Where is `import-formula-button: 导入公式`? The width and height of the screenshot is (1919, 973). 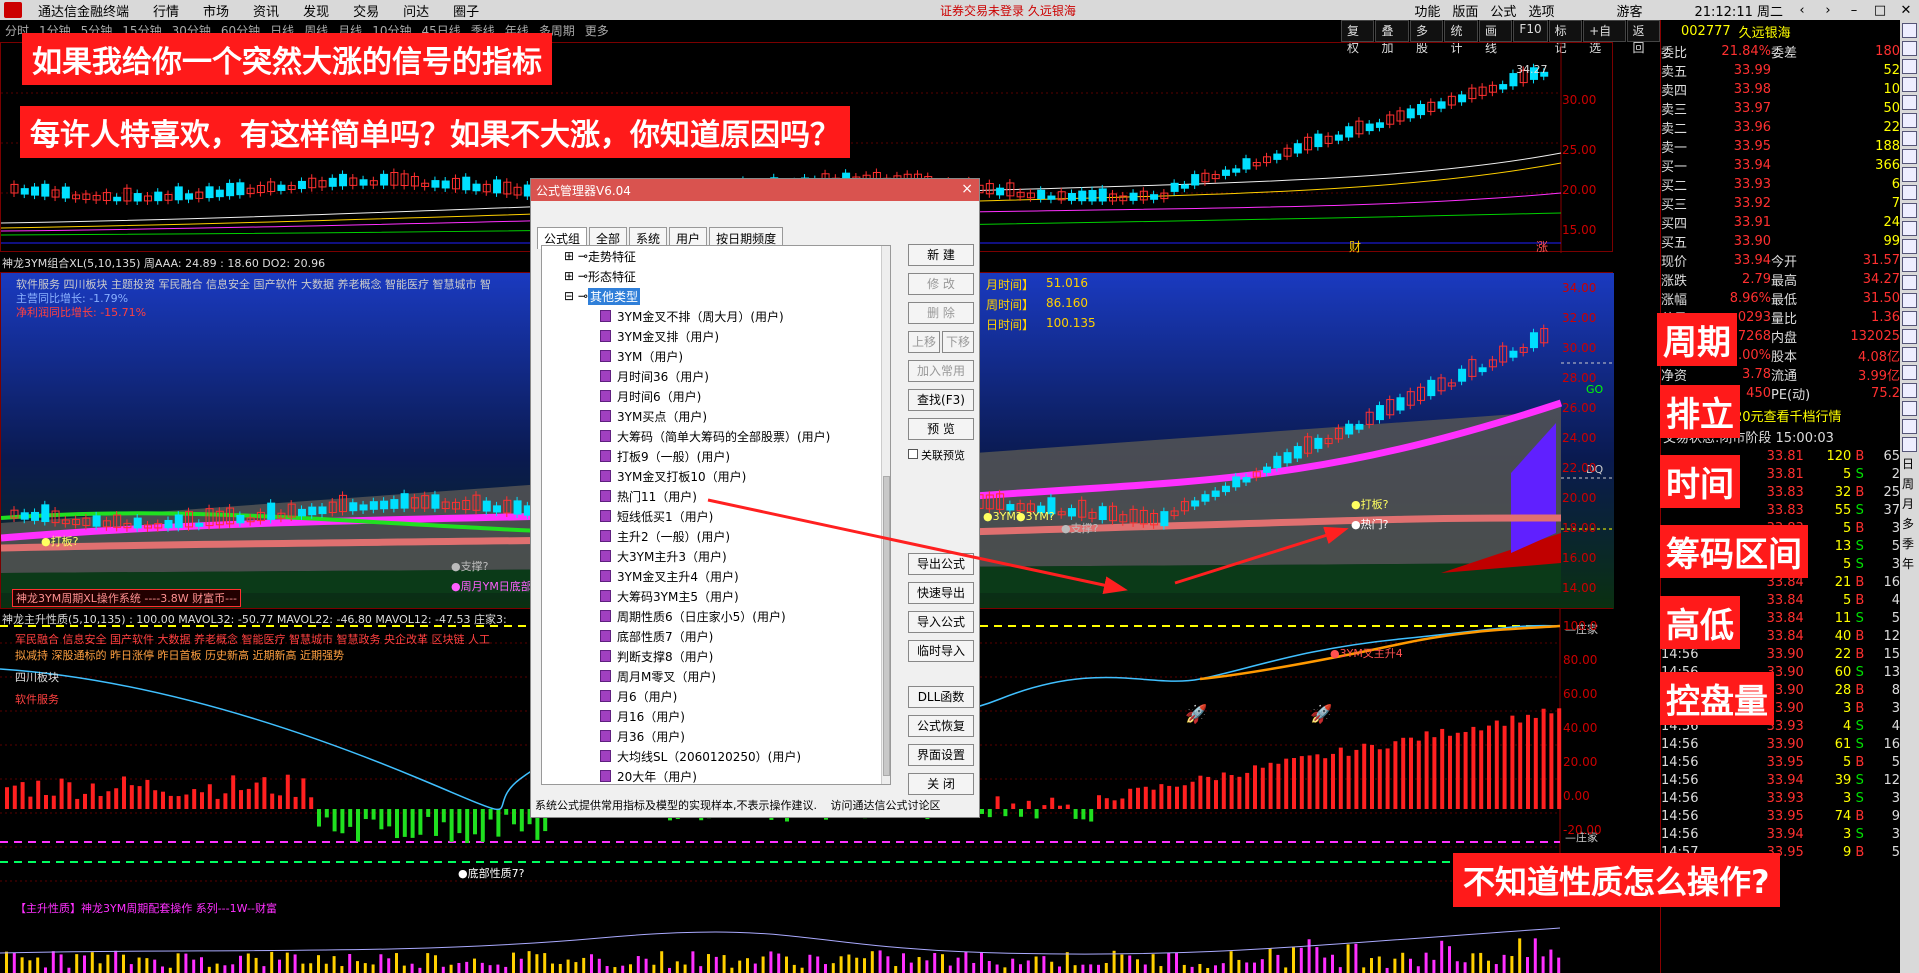 import-formula-button: 导入公式 is located at coordinates (941, 622).